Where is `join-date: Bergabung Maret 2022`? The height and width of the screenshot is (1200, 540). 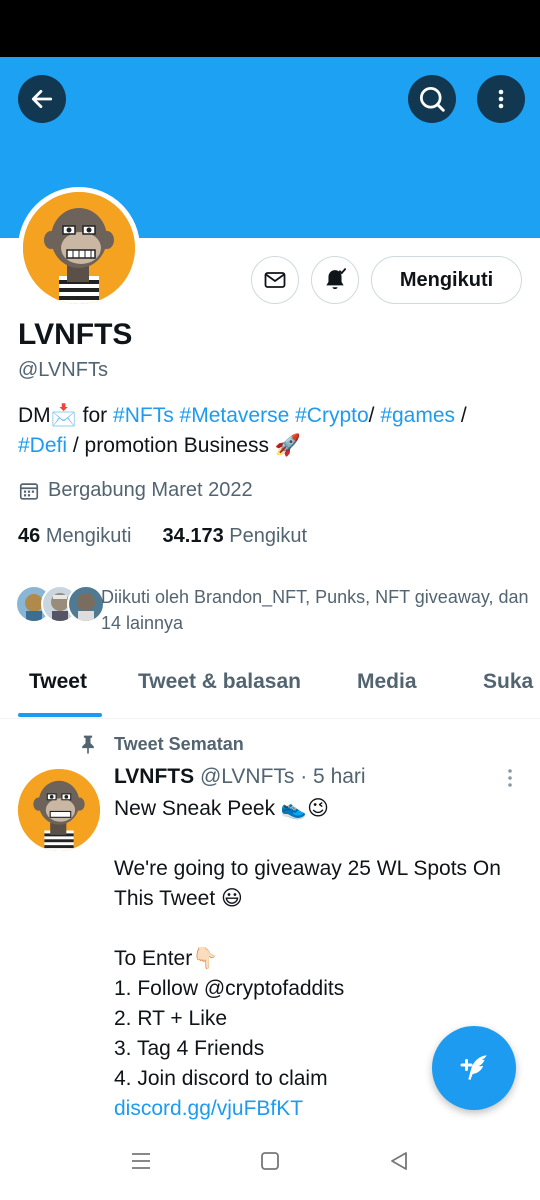 join-date: Bergabung Maret 2022 is located at coordinates (135, 490).